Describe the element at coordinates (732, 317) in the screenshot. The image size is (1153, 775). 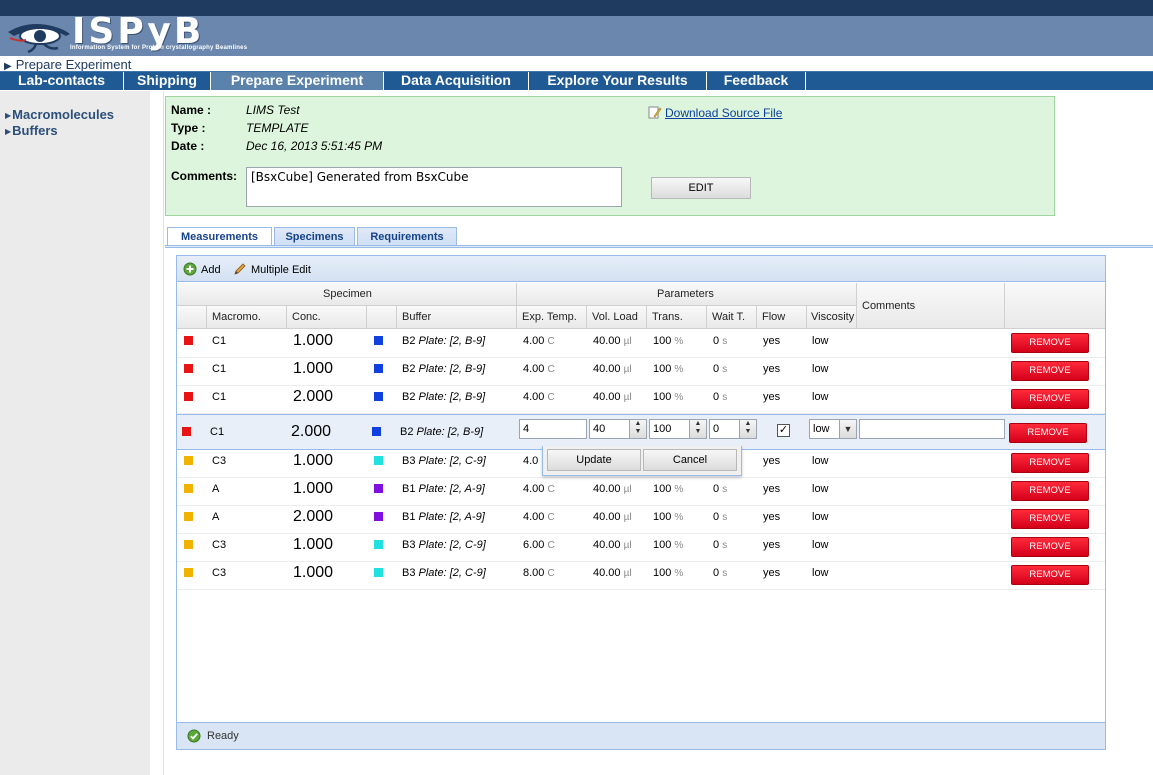
I see `wait-column-header: Wait T.` at that location.